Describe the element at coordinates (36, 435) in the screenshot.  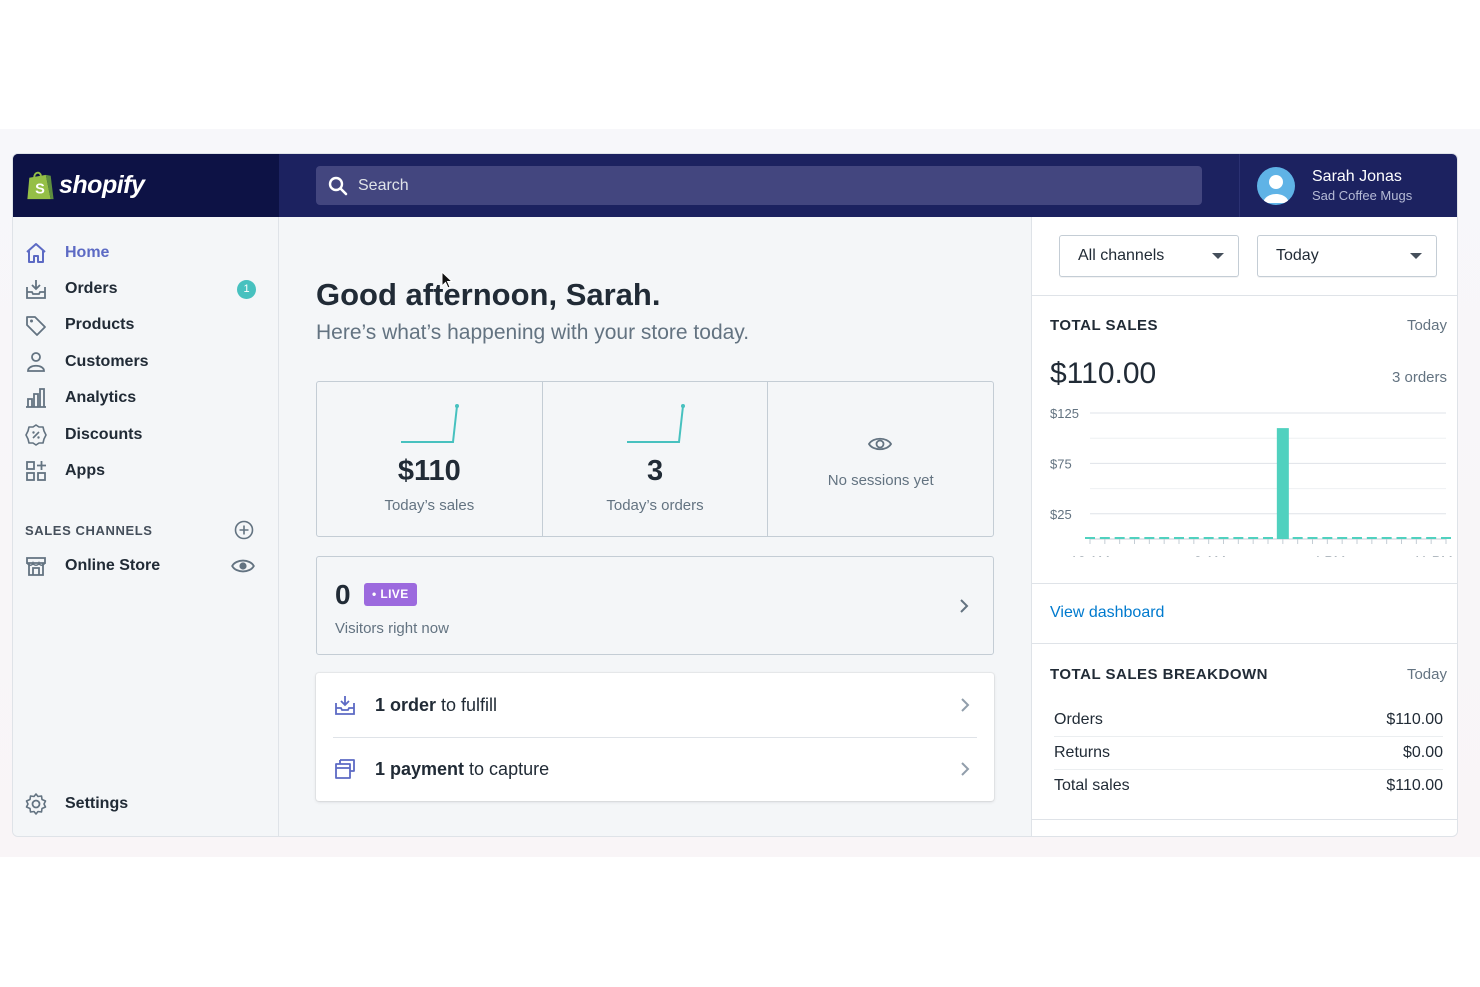
I see `discount-icon` at that location.